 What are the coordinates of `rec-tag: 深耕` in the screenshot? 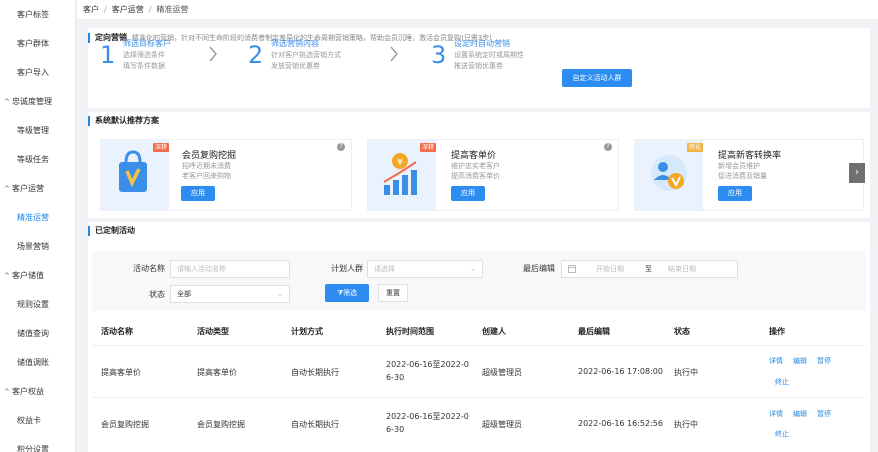 It's located at (161, 147).